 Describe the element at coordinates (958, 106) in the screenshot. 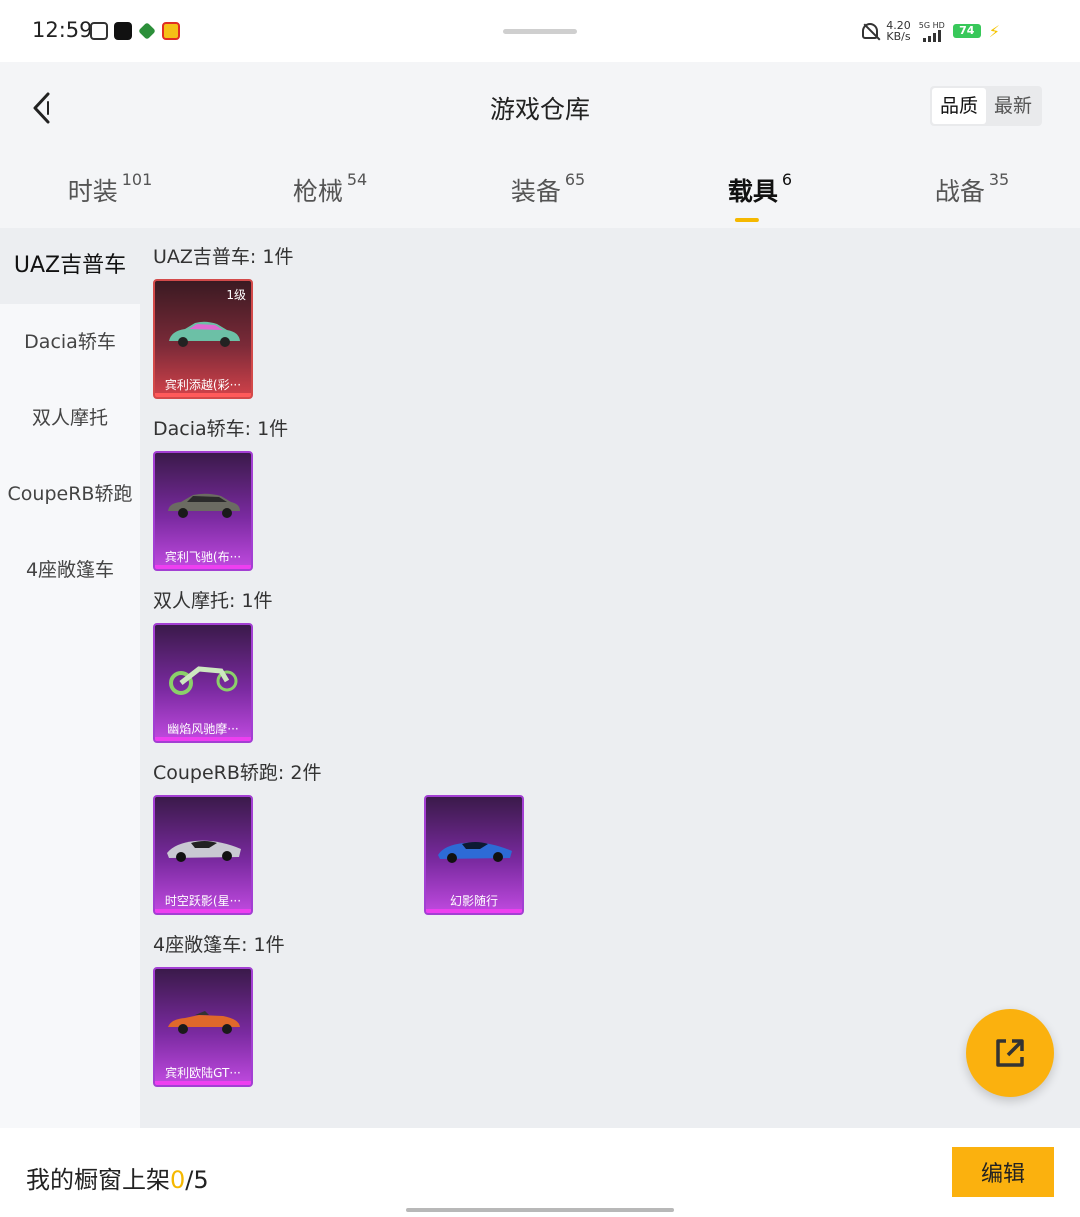

I see `sort-quality-button: 品质` at that location.